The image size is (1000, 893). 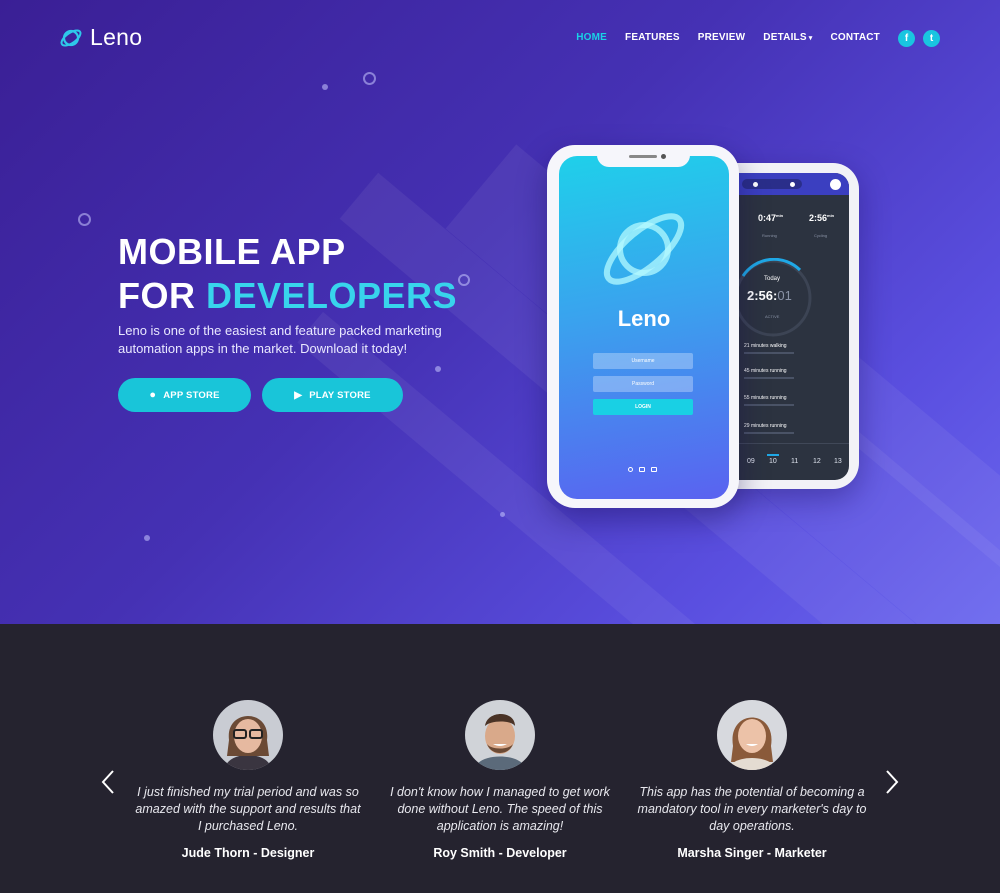 I want to click on facebook-icon: f, so click(x=906, y=38).